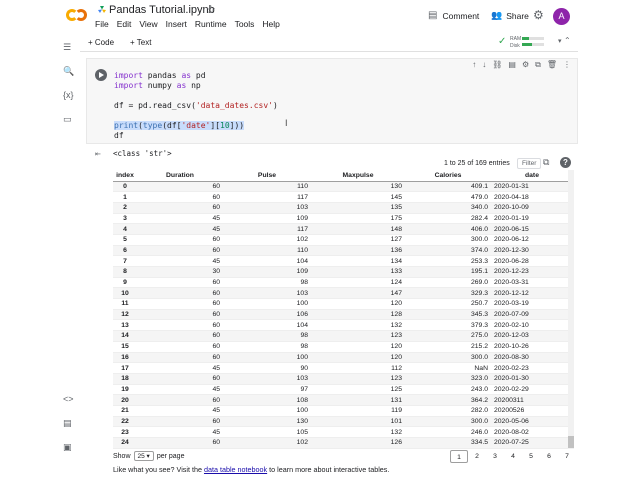 This screenshot has width=640, height=480. Describe the element at coordinates (343, 197) in the screenshot. I see `table-row: 1 60 117 145 479.0 2020-04-18` at that location.